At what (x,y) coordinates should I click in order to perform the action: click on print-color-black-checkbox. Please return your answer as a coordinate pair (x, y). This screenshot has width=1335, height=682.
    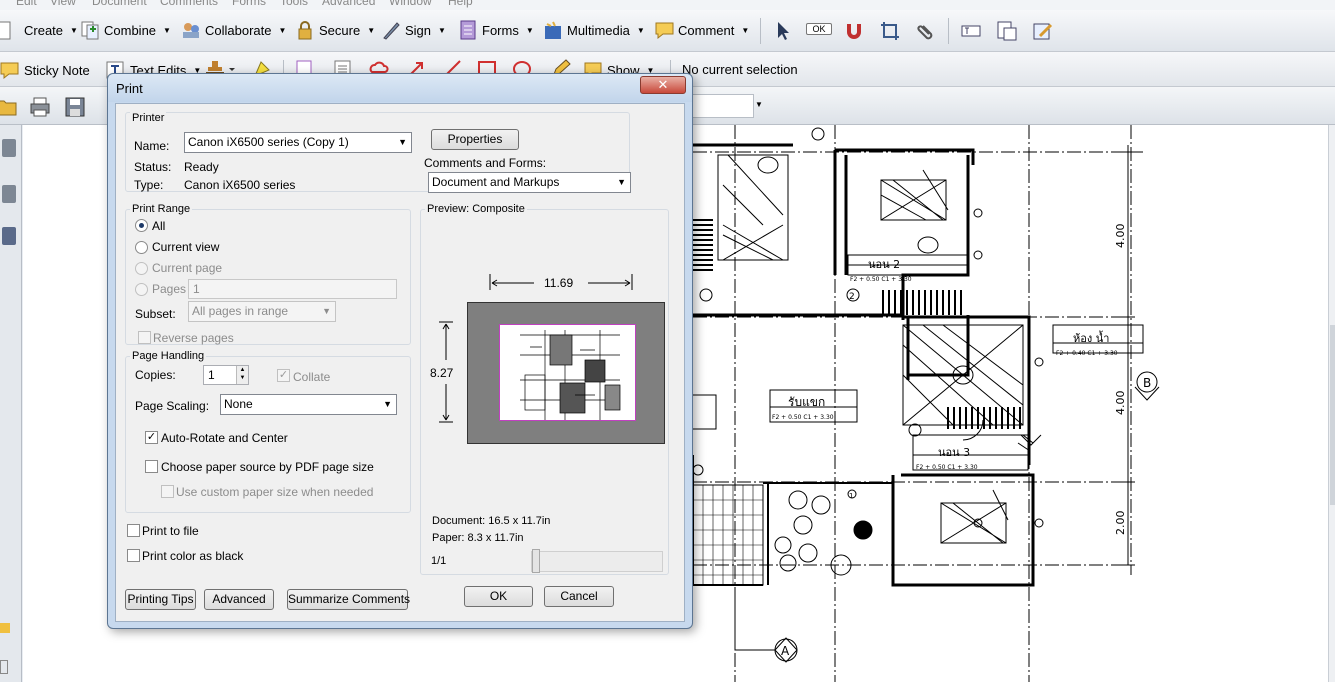
    Looking at the image, I should click on (133, 555).